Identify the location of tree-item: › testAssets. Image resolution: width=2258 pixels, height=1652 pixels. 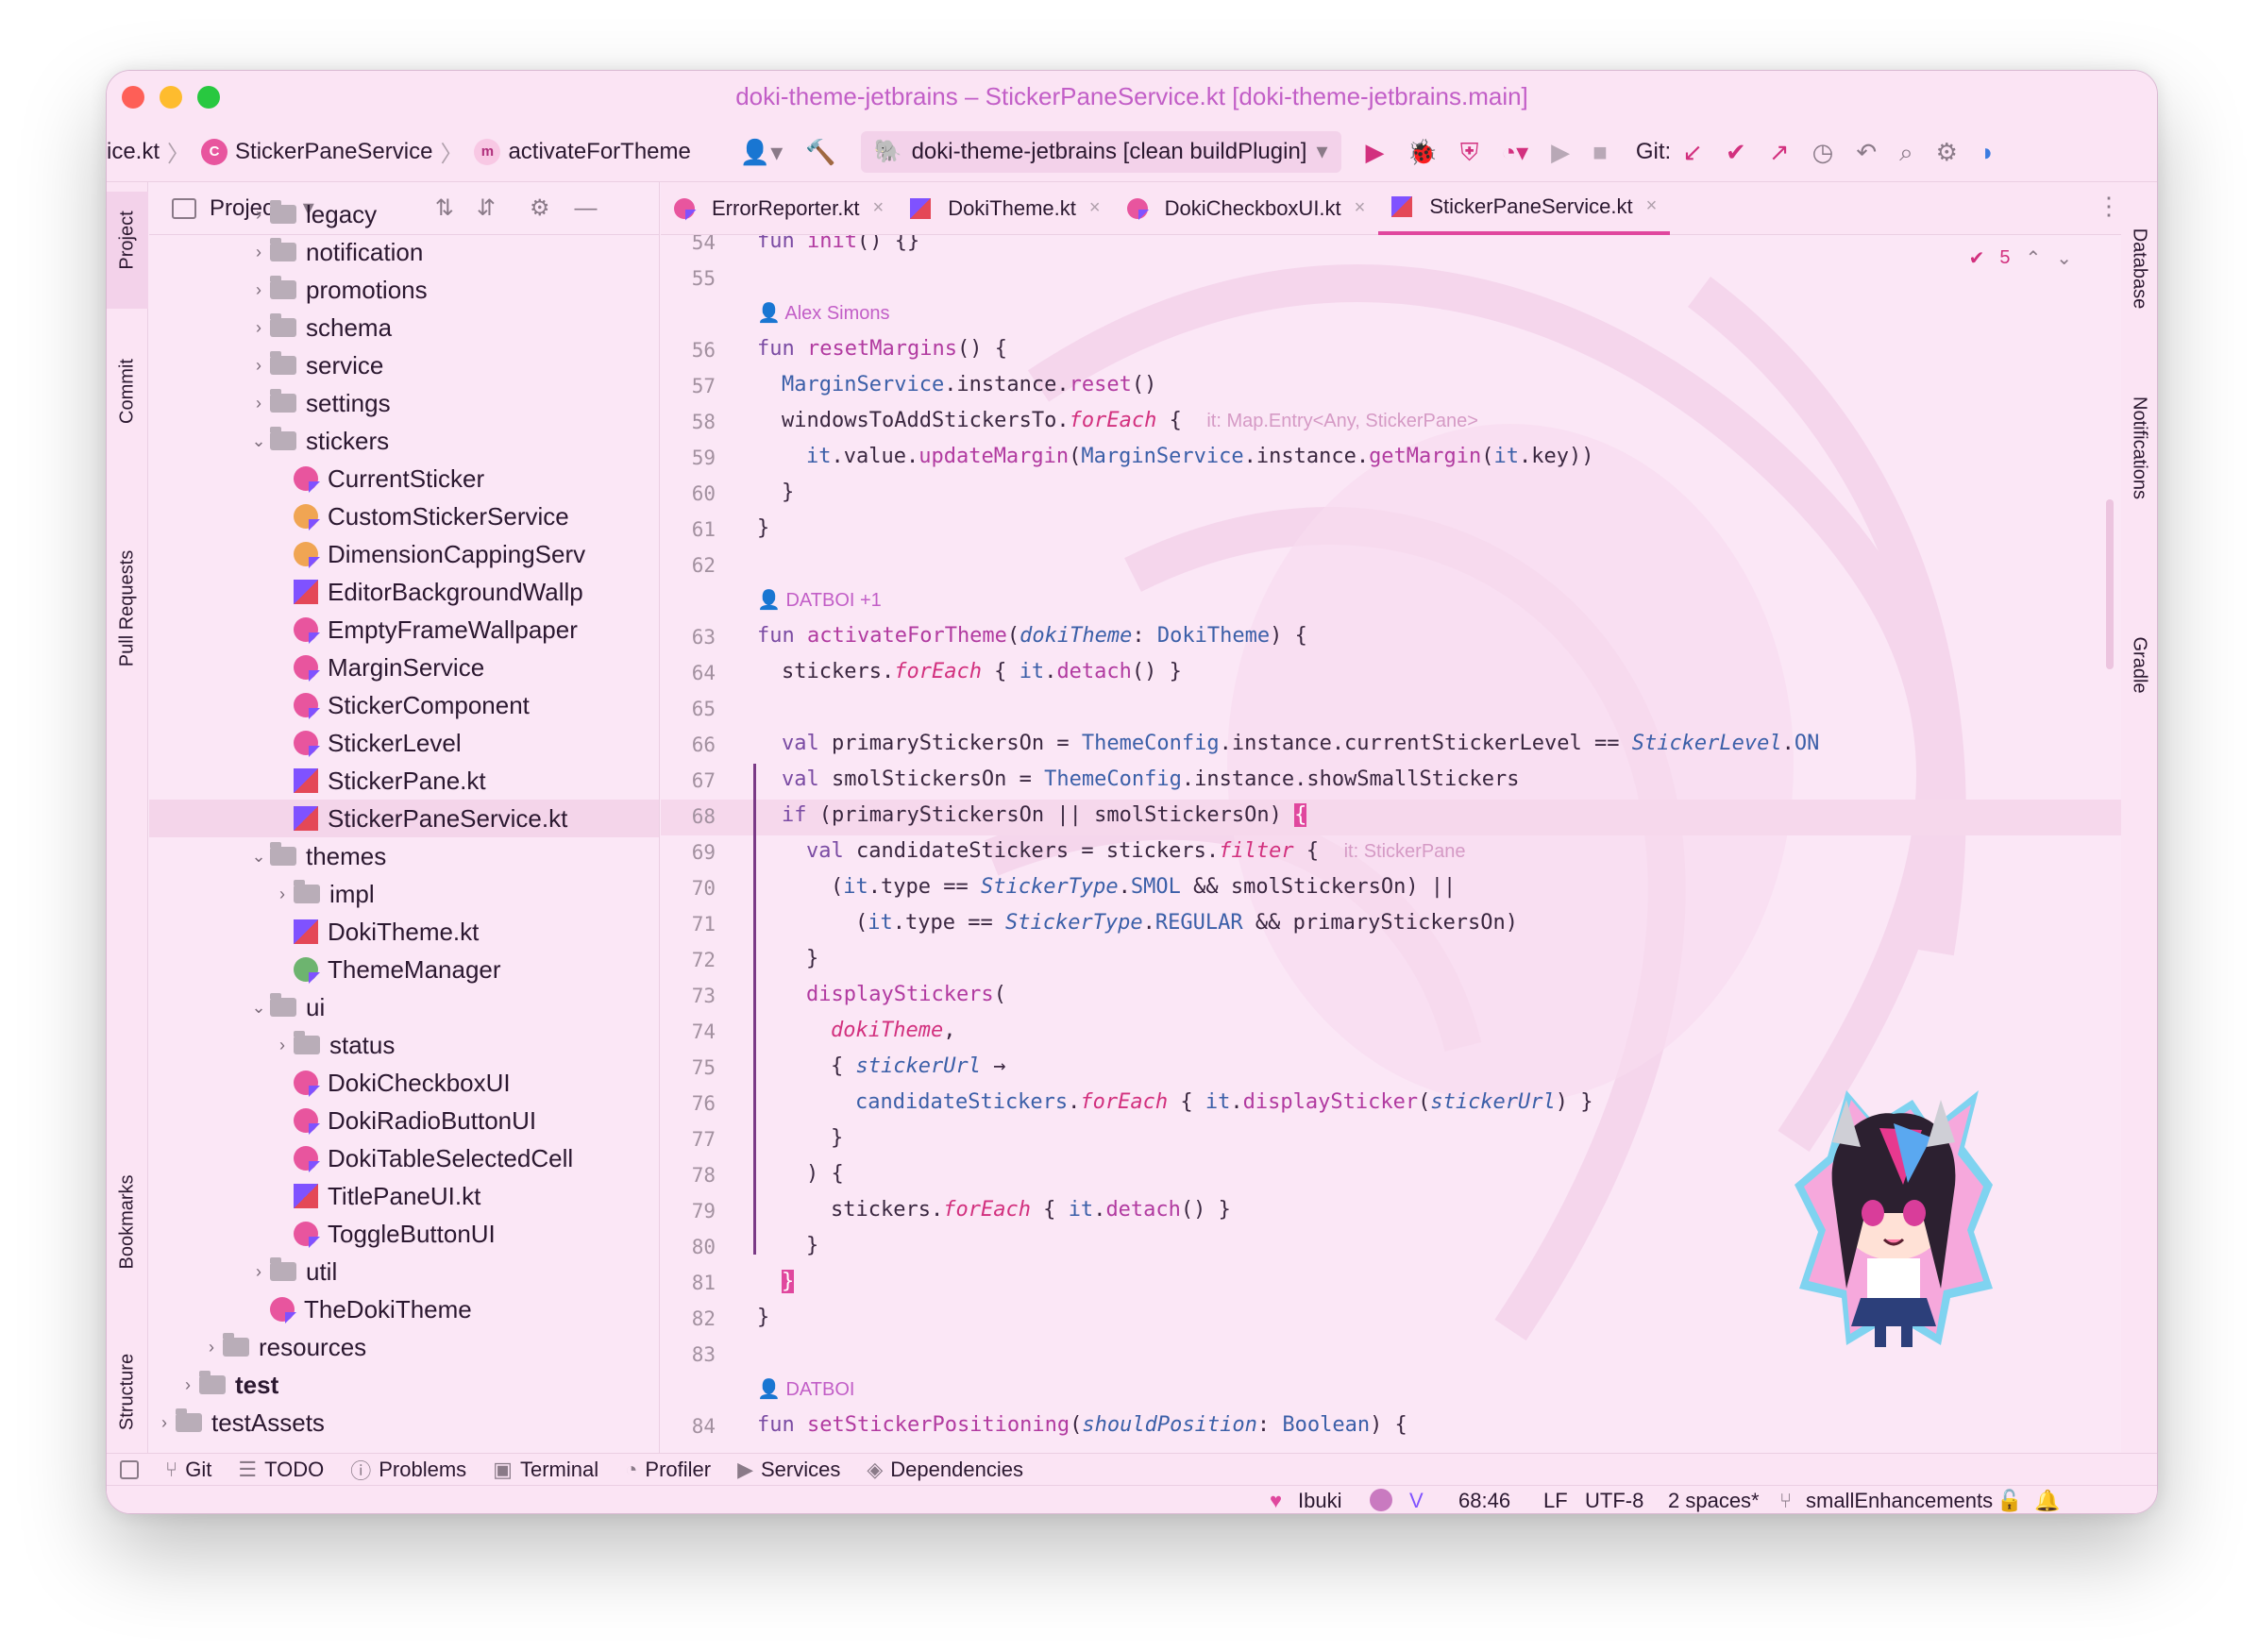
(237, 1422).